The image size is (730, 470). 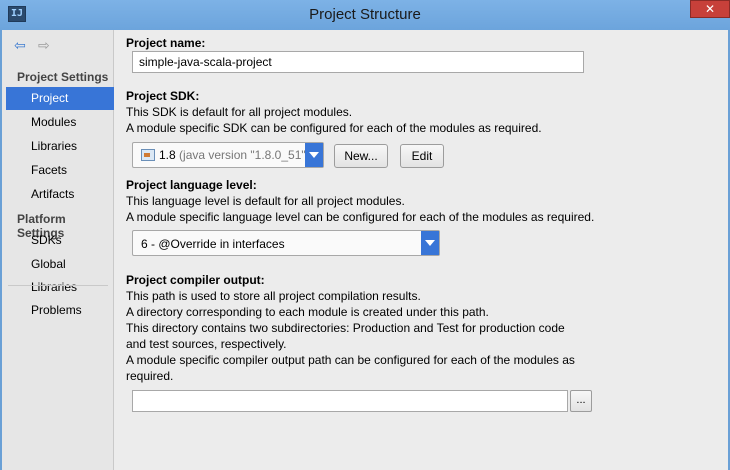 I want to click on sidebar-item-libraries: Libraries, so click(x=60, y=146).